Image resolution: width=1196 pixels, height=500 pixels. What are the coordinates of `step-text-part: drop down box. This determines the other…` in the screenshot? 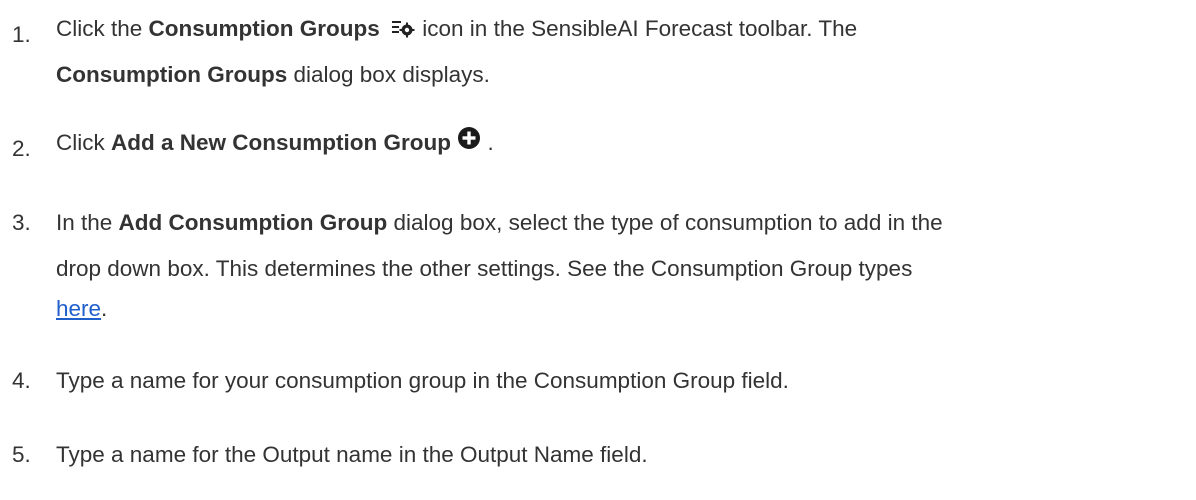 It's located at (484, 268).